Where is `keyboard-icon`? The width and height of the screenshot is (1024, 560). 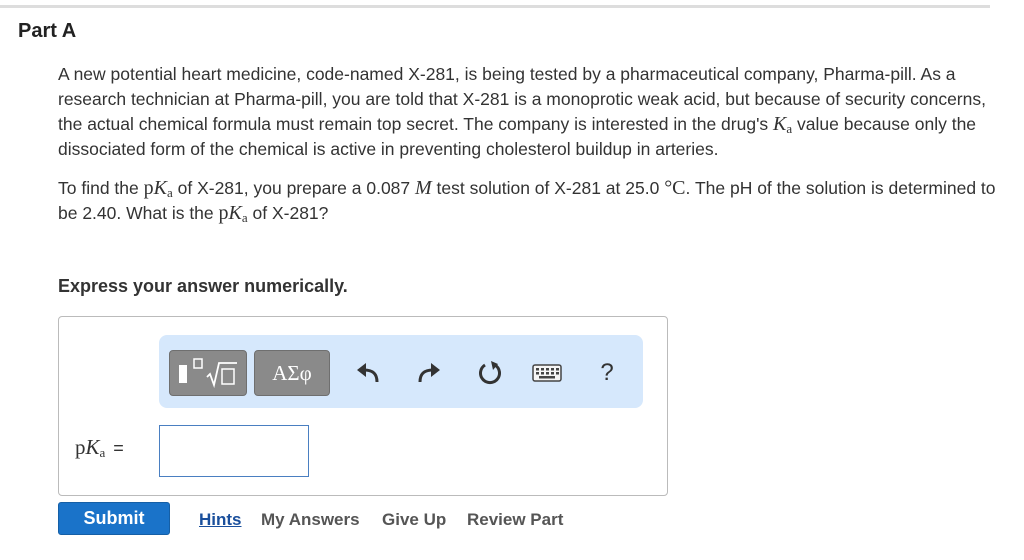 keyboard-icon is located at coordinates (547, 373).